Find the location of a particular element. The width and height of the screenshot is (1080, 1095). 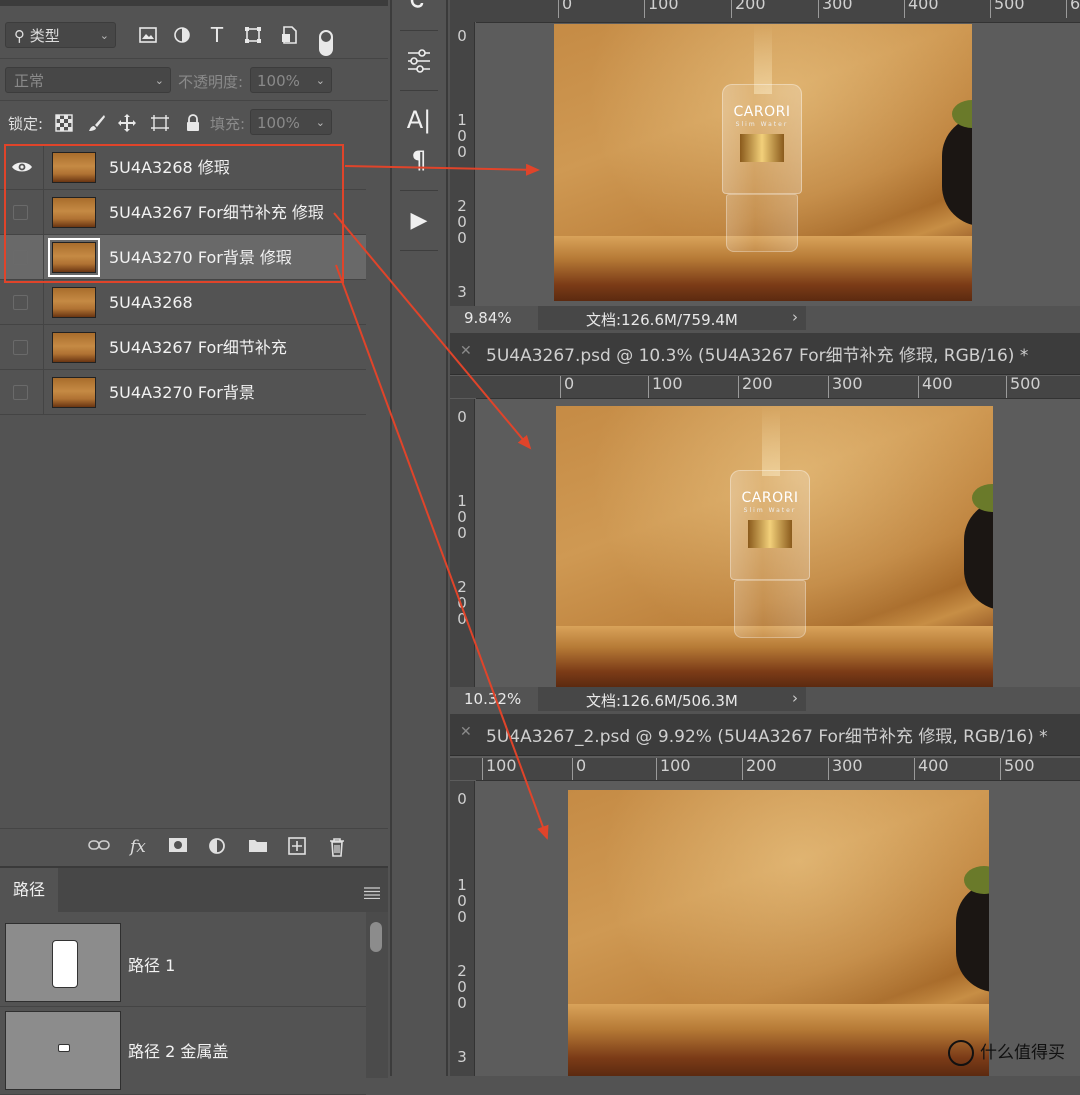

lock-transparent-icon is located at coordinates (64, 123).